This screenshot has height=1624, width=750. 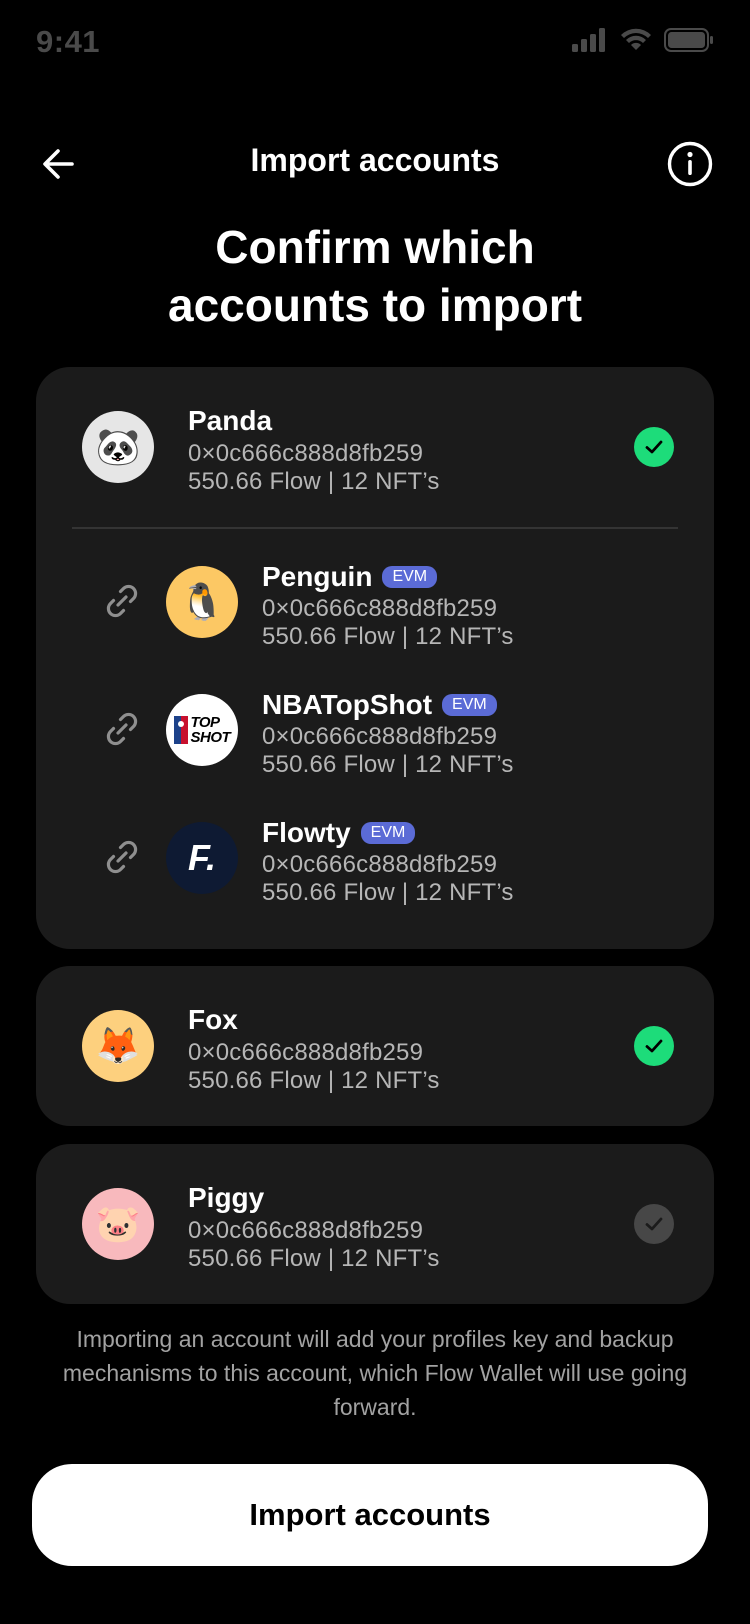 I want to click on account-name: Flowty EVM, so click(x=339, y=833).